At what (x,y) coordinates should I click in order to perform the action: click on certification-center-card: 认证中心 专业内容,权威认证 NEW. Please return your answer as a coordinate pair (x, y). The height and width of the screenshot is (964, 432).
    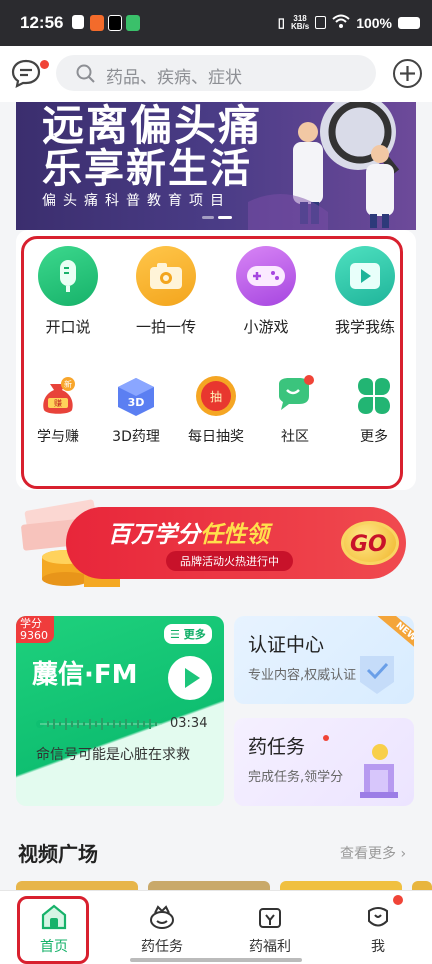
    Looking at the image, I should click on (324, 660).